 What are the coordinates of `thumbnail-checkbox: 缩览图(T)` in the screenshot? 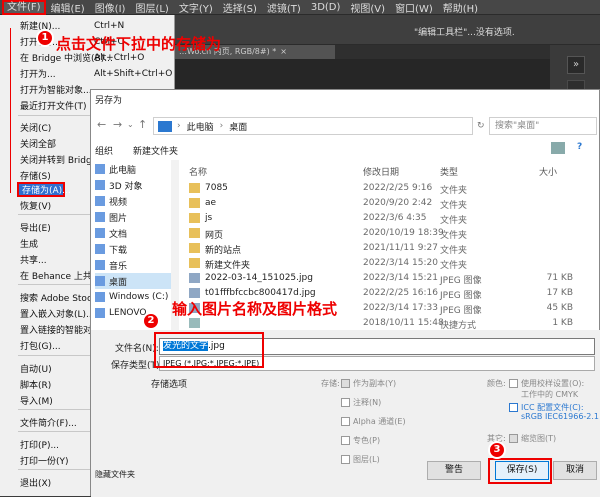 It's located at (532, 438).